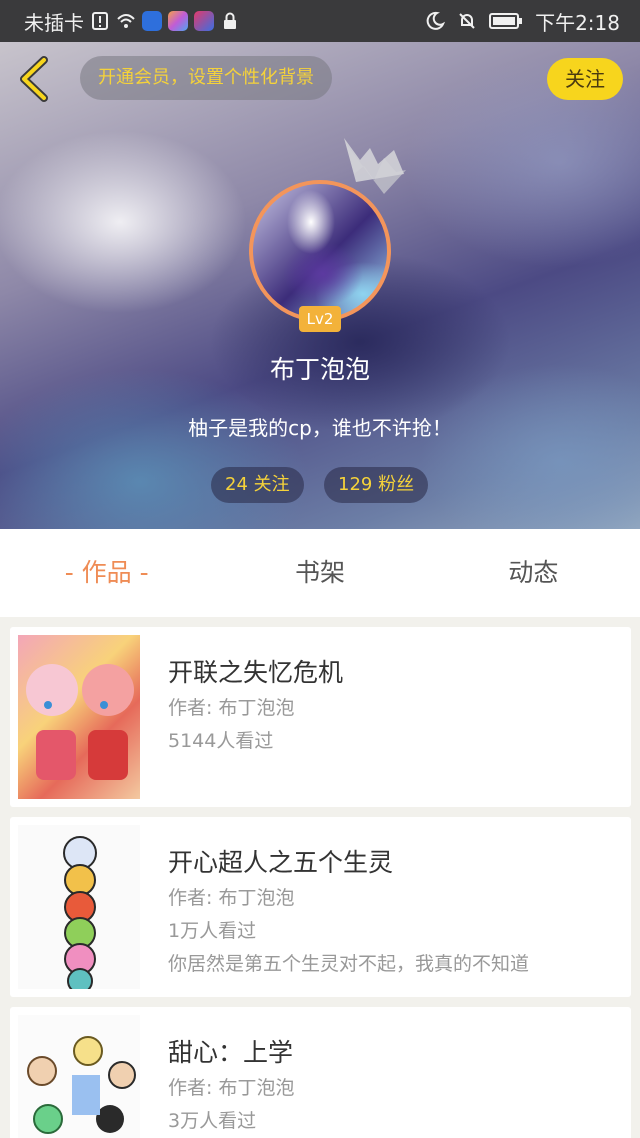 Image resolution: width=640 pixels, height=1138 pixels. What do you see at coordinates (126, 21) in the screenshot?
I see `wifi-icon` at bounding box center [126, 21].